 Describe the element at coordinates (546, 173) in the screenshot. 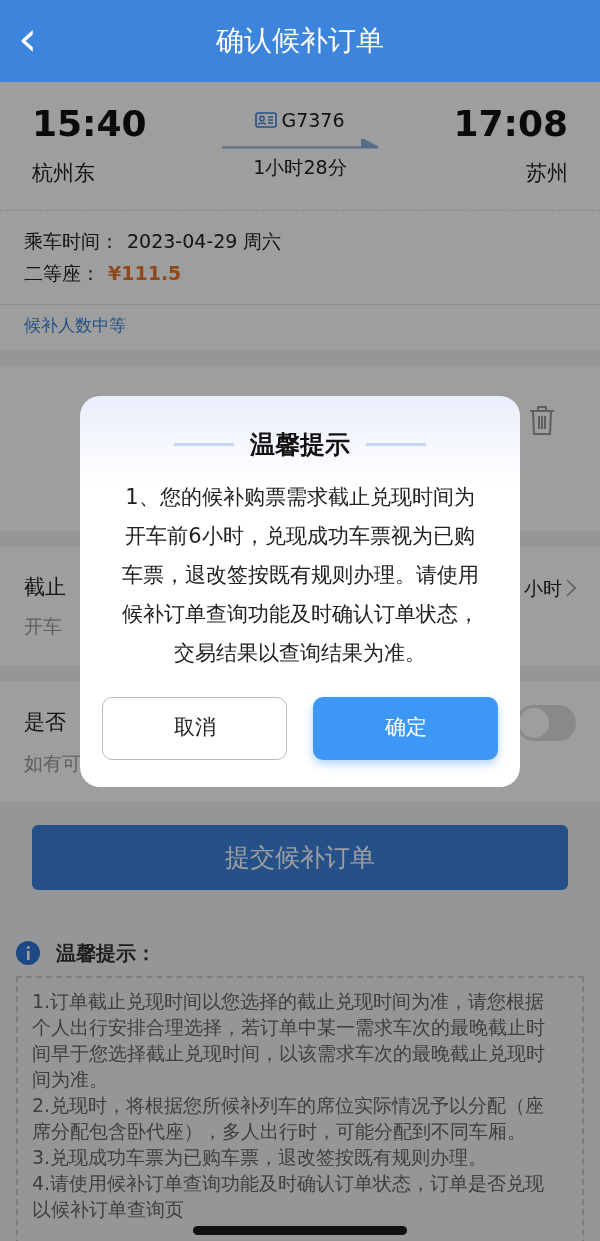

I see `arrival-station: 苏州` at that location.